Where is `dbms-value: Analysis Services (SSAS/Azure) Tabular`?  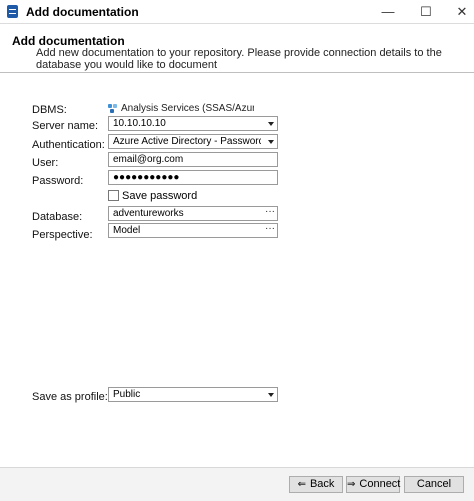 dbms-value: Analysis Services (SSAS/Azure) Tabular is located at coordinates (181, 108).